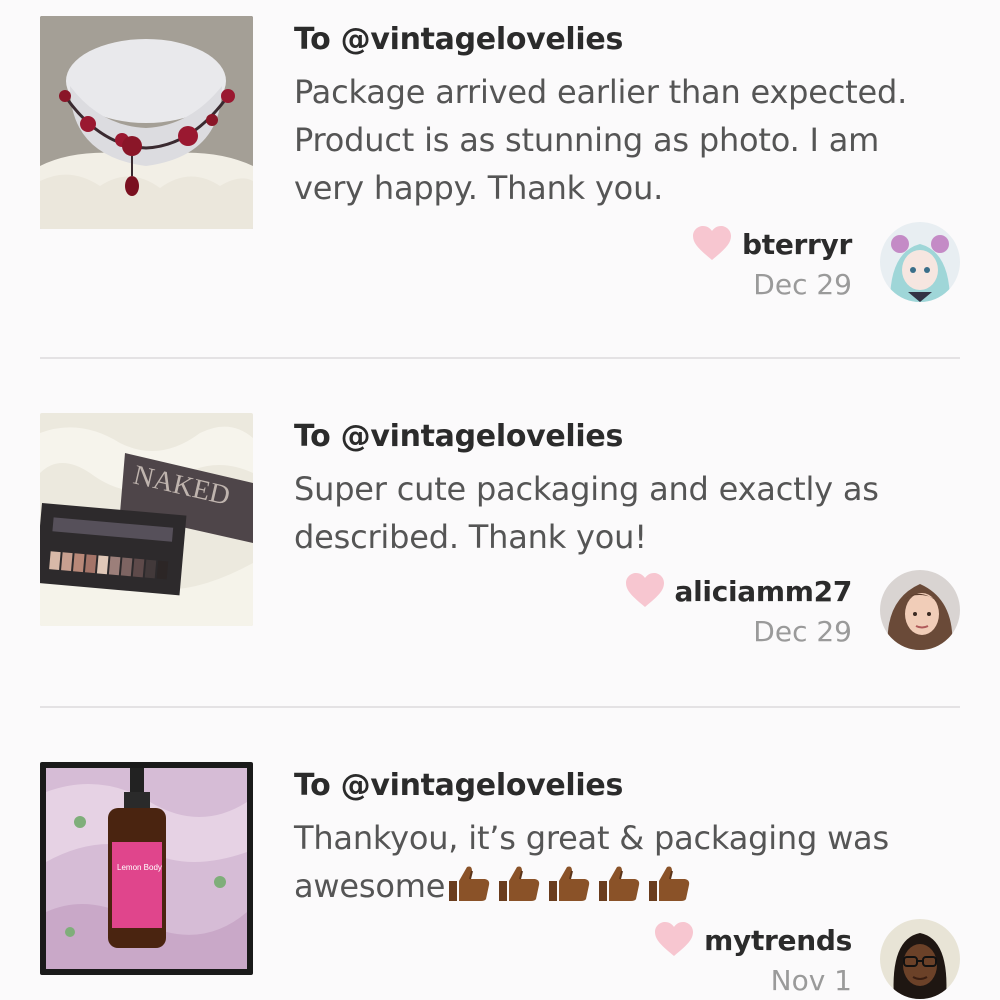 The height and width of the screenshot is (1000, 1000). Describe the element at coordinates (739, 610) in the screenshot. I see `review-meta: aliciamm27 Dec 29` at that location.